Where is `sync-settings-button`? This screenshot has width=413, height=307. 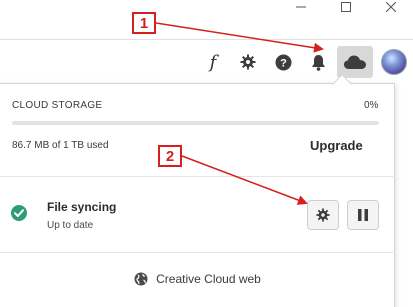 sync-settings-button is located at coordinates (323, 215).